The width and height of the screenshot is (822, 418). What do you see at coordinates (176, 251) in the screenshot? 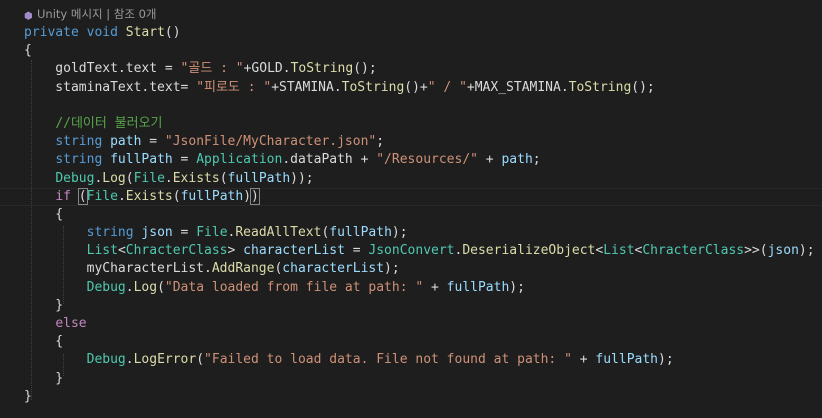
I see `code-token: ChracterClass` at bounding box center [176, 251].